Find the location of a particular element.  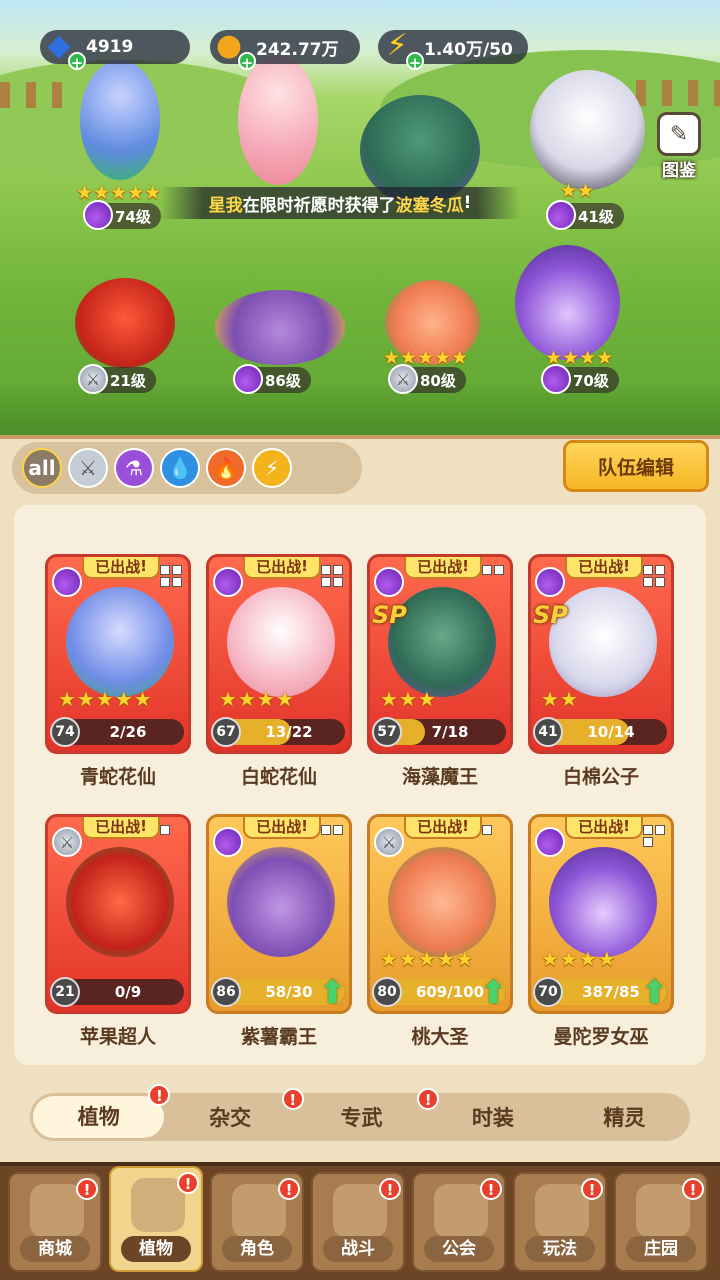

atlas-label: 图鉴 is located at coordinates (679, 171).